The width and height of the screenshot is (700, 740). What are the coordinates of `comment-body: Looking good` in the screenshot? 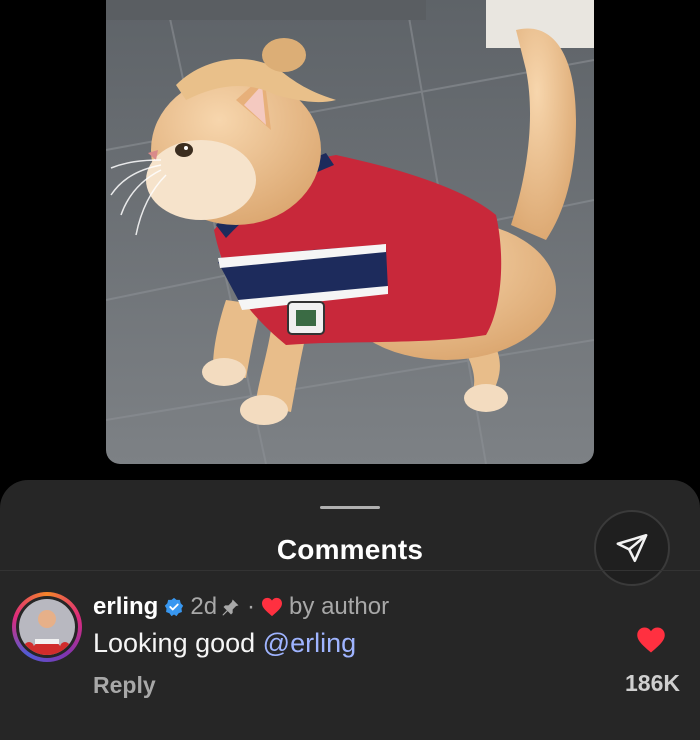 It's located at (178, 643).